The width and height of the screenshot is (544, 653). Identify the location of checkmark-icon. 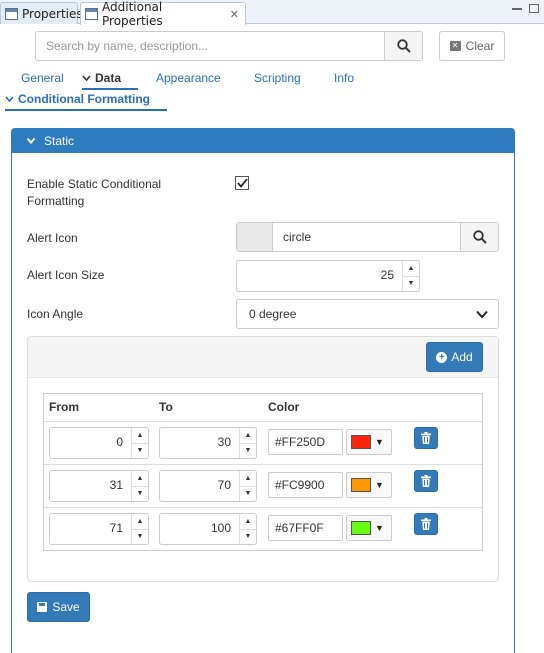
(242, 183).